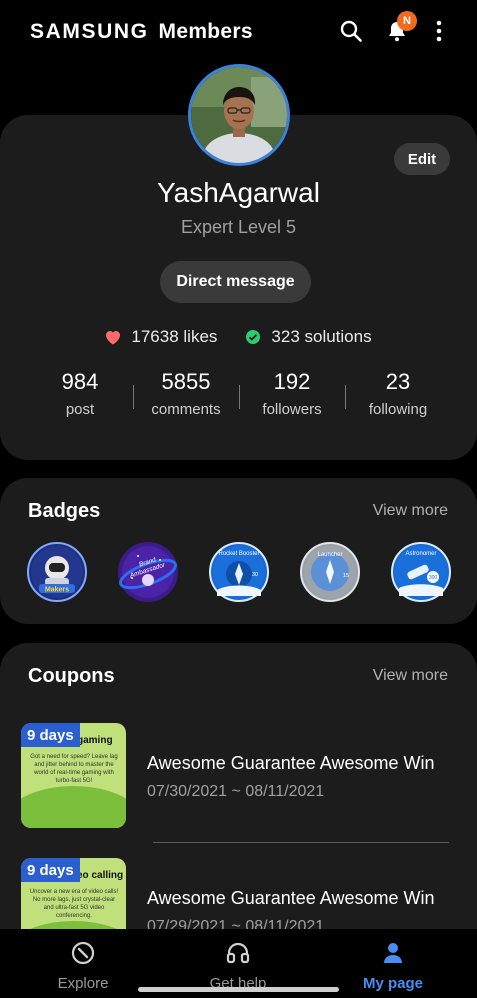 The image size is (477, 998). What do you see at coordinates (174, 336) in the screenshot?
I see `likes-count: 17638 likes` at bounding box center [174, 336].